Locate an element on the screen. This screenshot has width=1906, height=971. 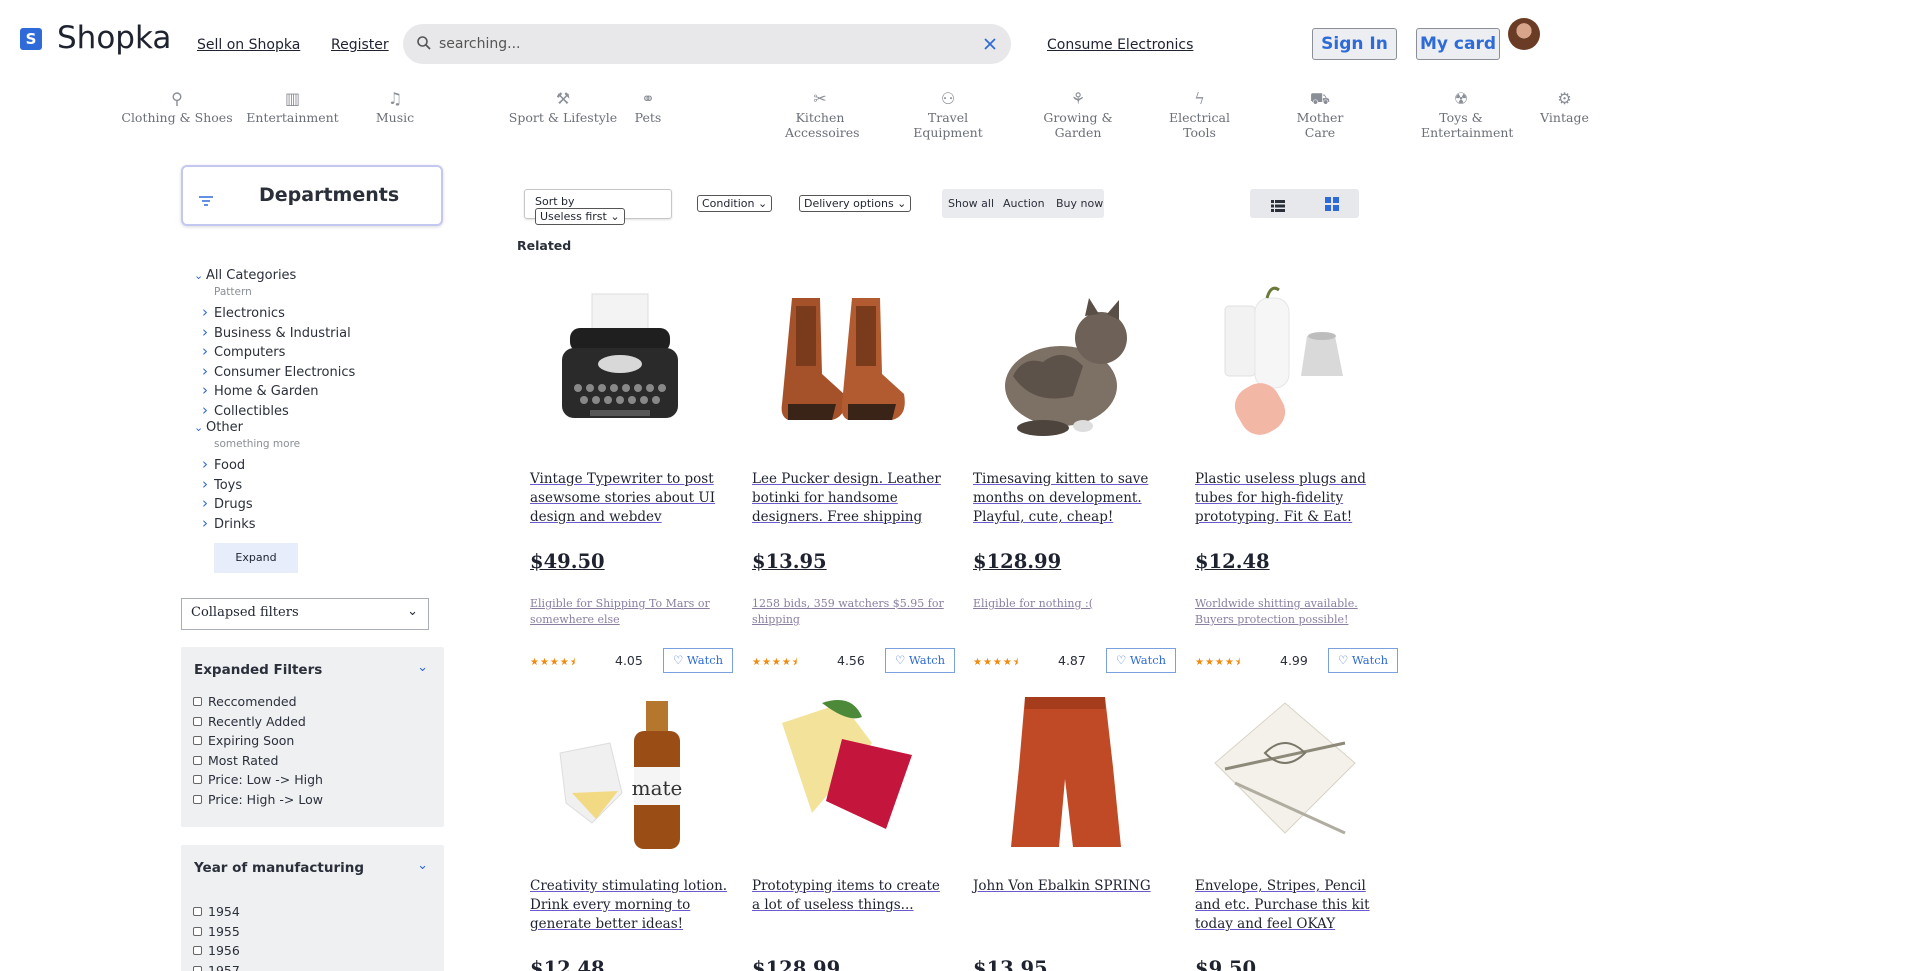
register-link: Register is located at coordinates (360, 45).